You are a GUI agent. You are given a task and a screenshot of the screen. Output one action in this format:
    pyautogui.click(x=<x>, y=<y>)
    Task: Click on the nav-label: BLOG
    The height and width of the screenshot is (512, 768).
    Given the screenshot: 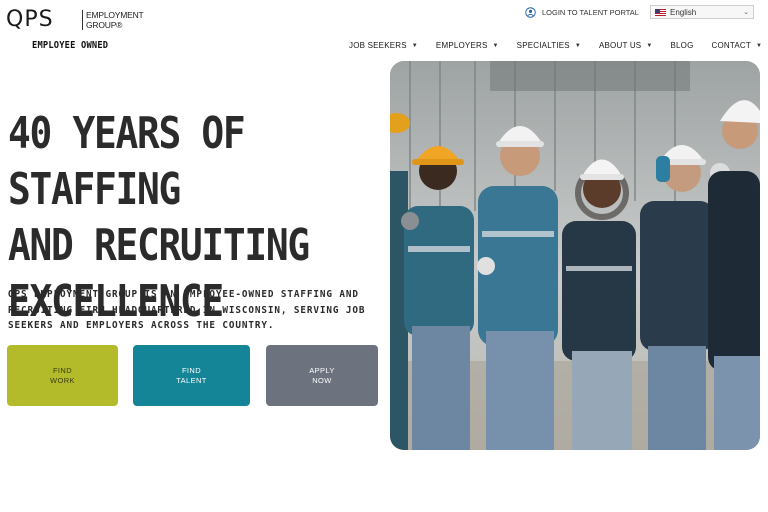 What is the action you would take?
    pyautogui.click(x=682, y=45)
    